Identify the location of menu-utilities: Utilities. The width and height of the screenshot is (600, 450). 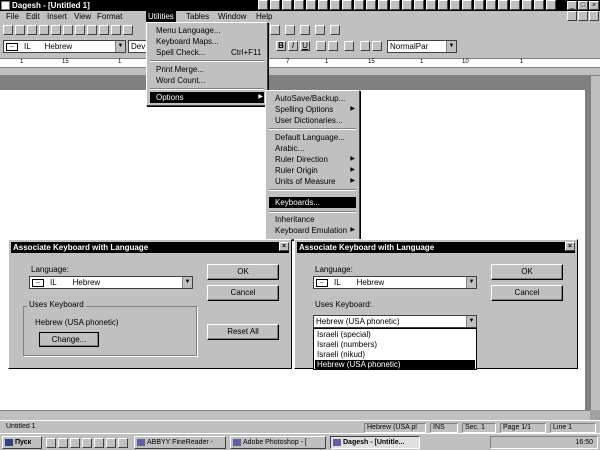
(161, 16).